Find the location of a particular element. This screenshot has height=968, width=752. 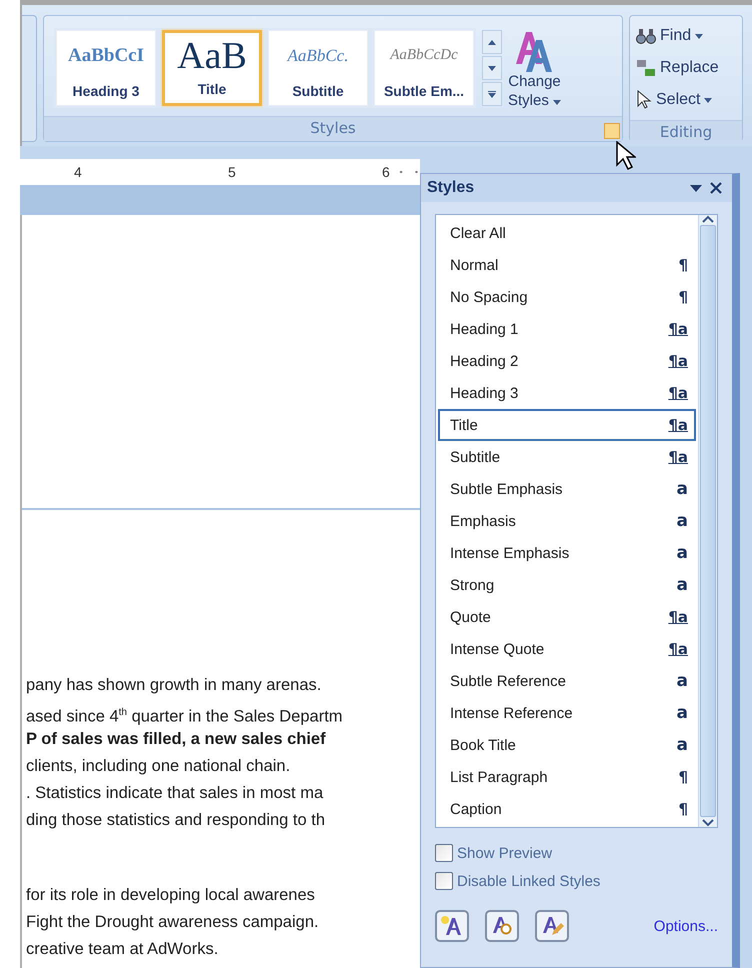

more-icon is located at coordinates (492, 94).